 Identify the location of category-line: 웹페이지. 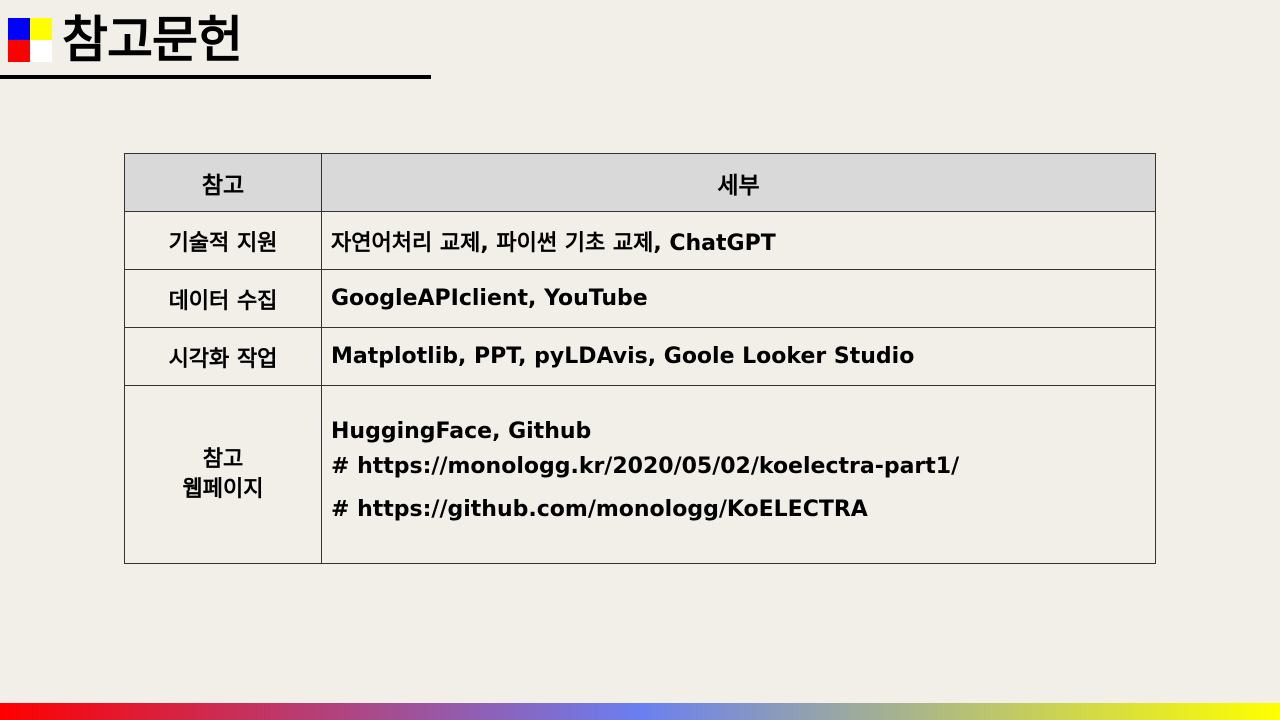
(223, 489).